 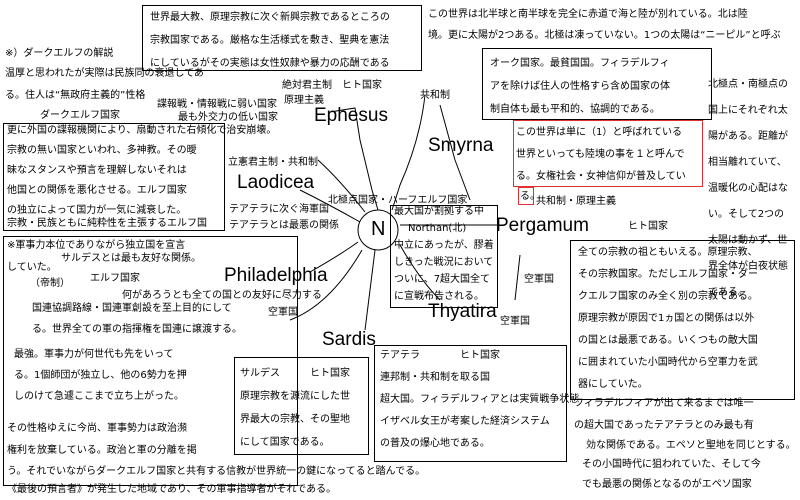 I want to click on pergamum-line: 全ての宗教の祖ともいえる。原理宗教、, so click(x=668, y=252).